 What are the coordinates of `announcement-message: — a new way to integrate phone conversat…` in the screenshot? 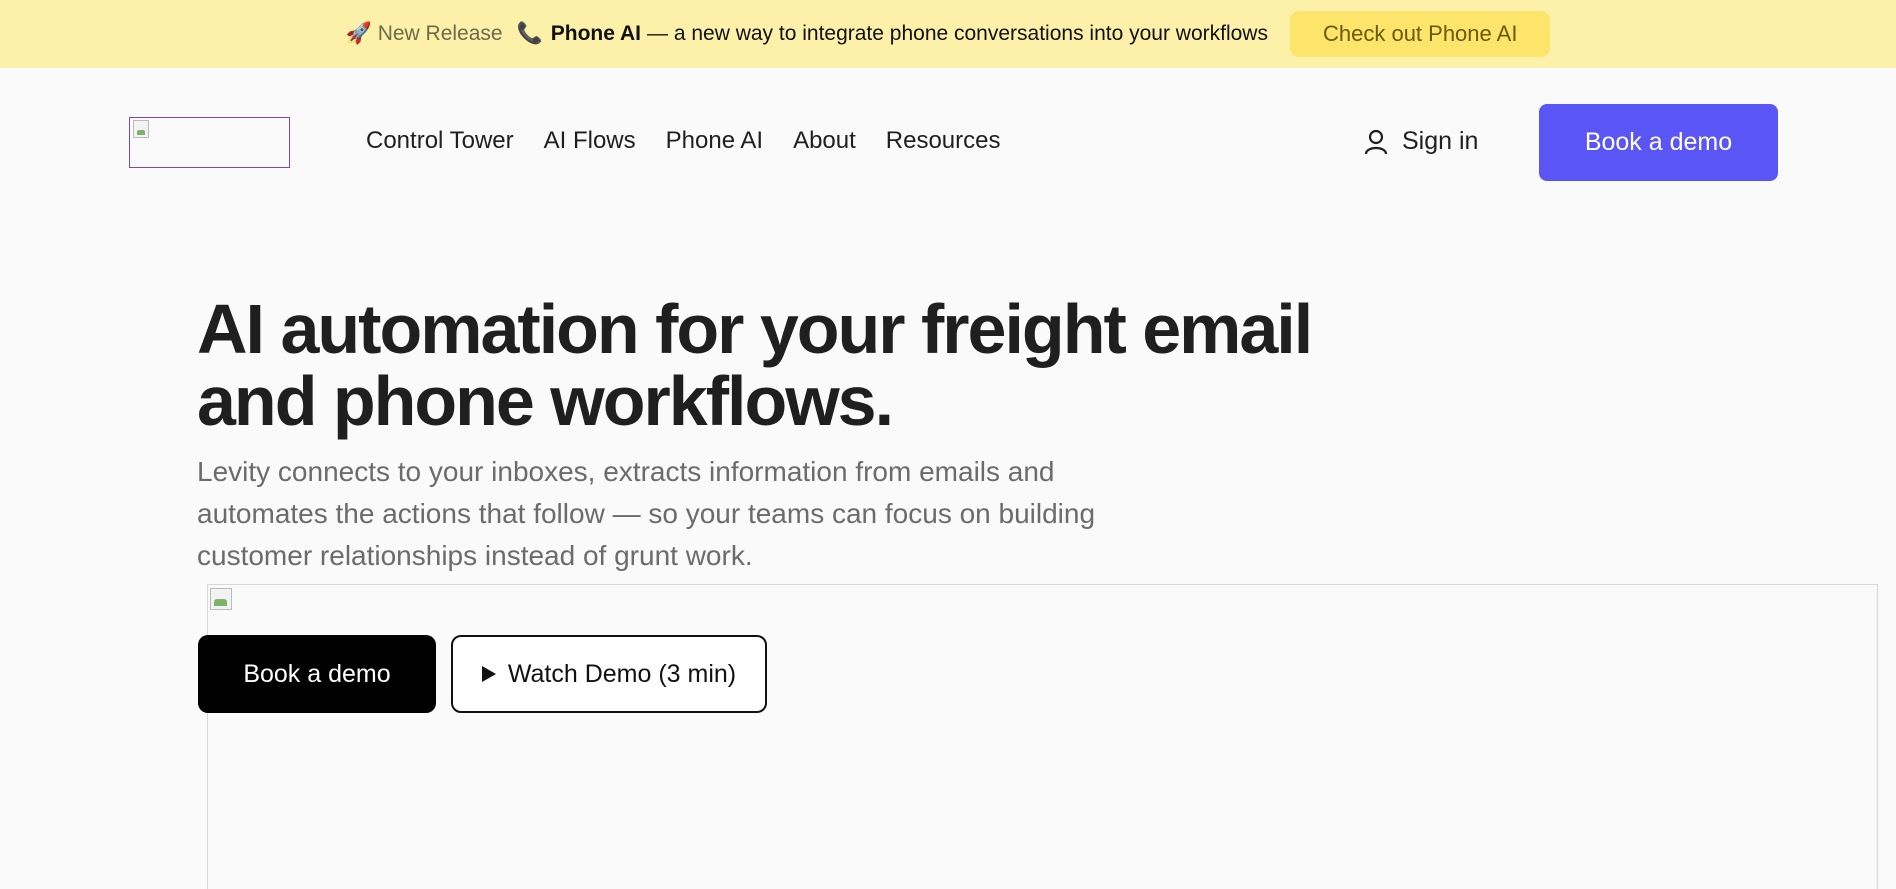 It's located at (957, 33).